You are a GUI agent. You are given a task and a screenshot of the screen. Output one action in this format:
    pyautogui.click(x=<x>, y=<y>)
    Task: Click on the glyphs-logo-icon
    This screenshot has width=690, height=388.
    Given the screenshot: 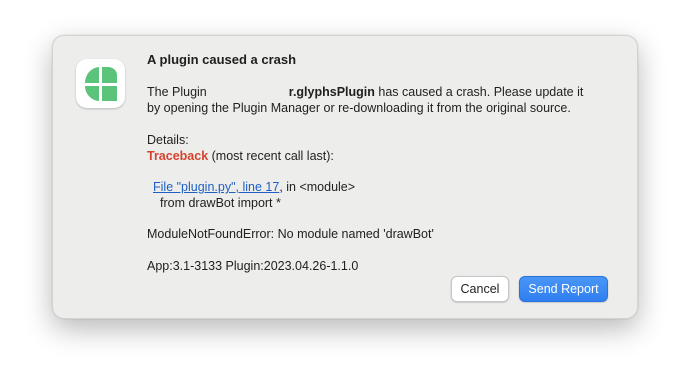 What is the action you would take?
    pyautogui.click(x=100, y=84)
    